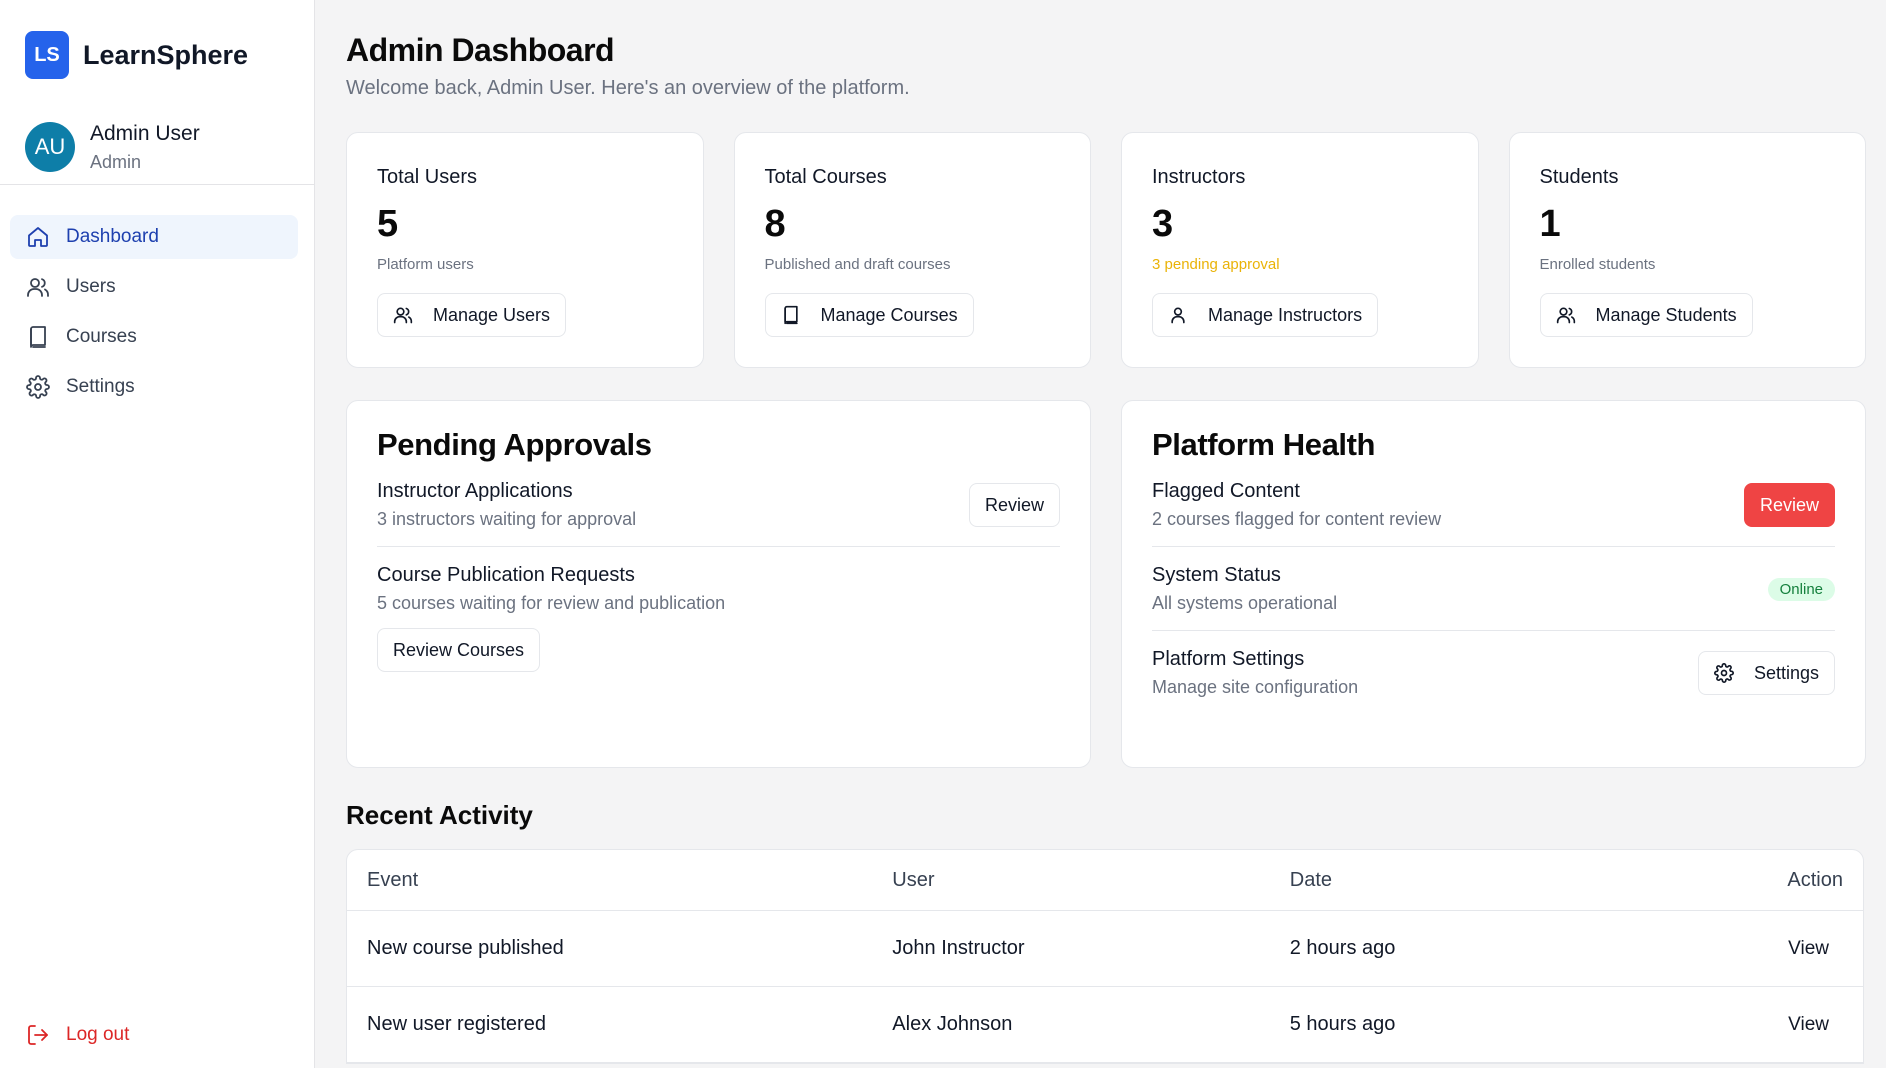 Image resolution: width=1886 pixels, height=1068 pixels. What do you see at coordinates (50, 147) in the screenshot?
I see `avatar: AU` at bounding box center [50, 147].